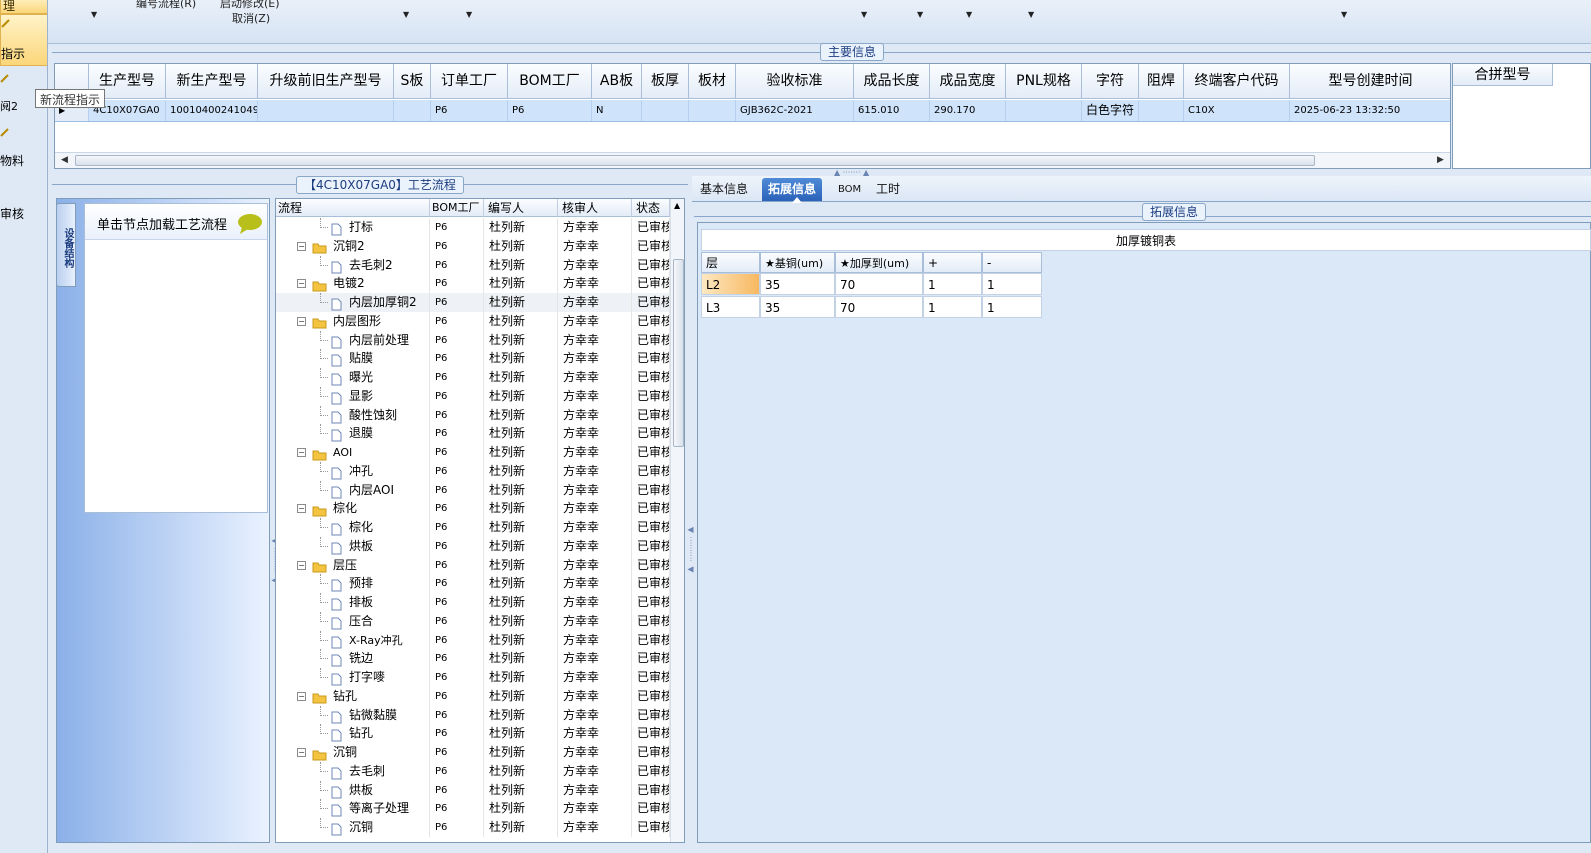  What do you see at coordinates (665, 81) in the screenshot?
I see `column-header: 板厚` at bounding box center [665, 81].